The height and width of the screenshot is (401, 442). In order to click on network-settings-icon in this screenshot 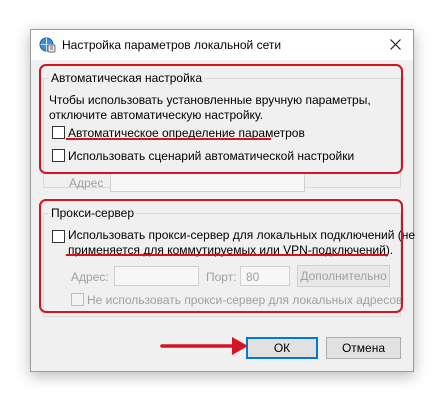, I will do `click(47, 44)`.